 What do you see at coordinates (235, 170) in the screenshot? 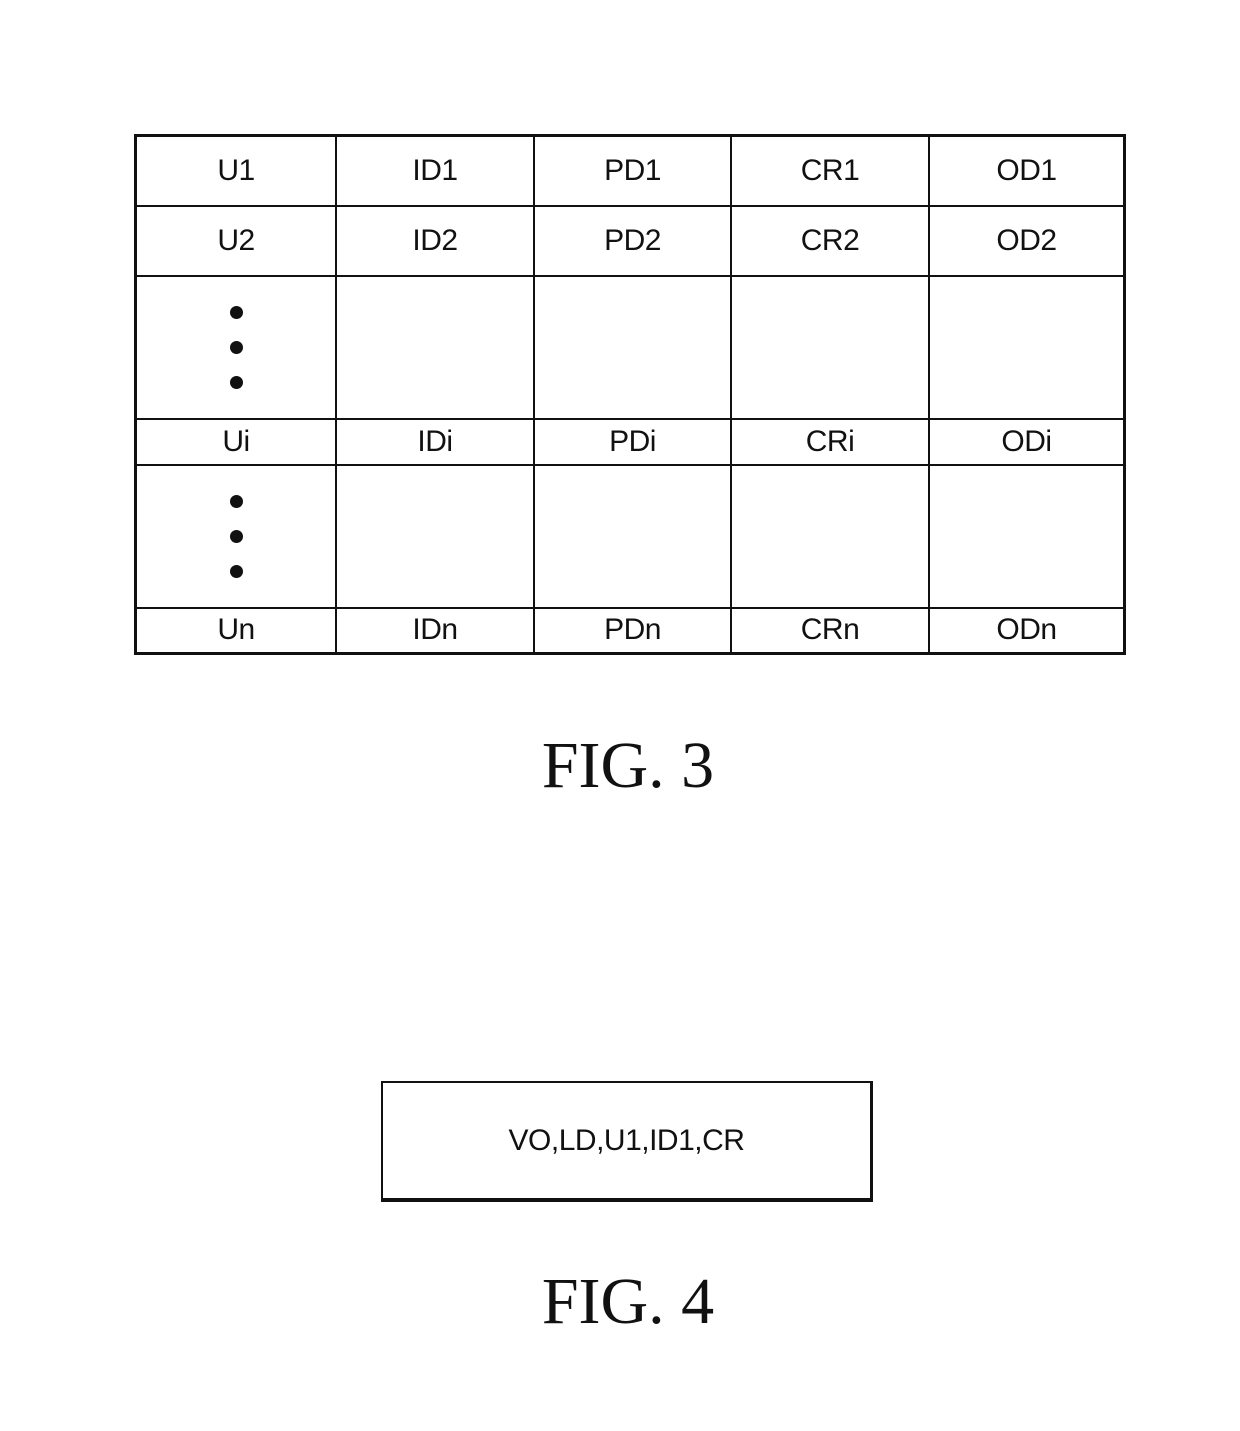
I see `cell-user: U1` at bounding box center [235, 170].